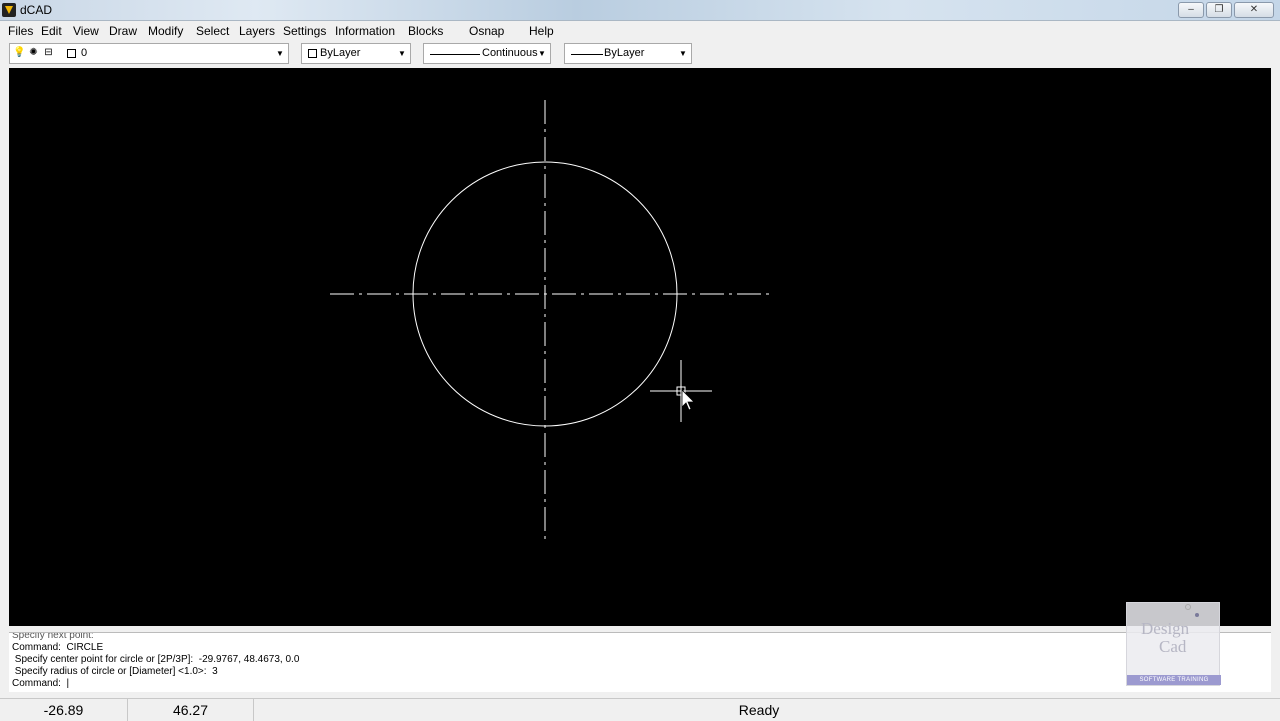 Image resolution: width=1280 pixels, height=721 pixels. I want to click on crosshair-cursor, so click(681, 391).